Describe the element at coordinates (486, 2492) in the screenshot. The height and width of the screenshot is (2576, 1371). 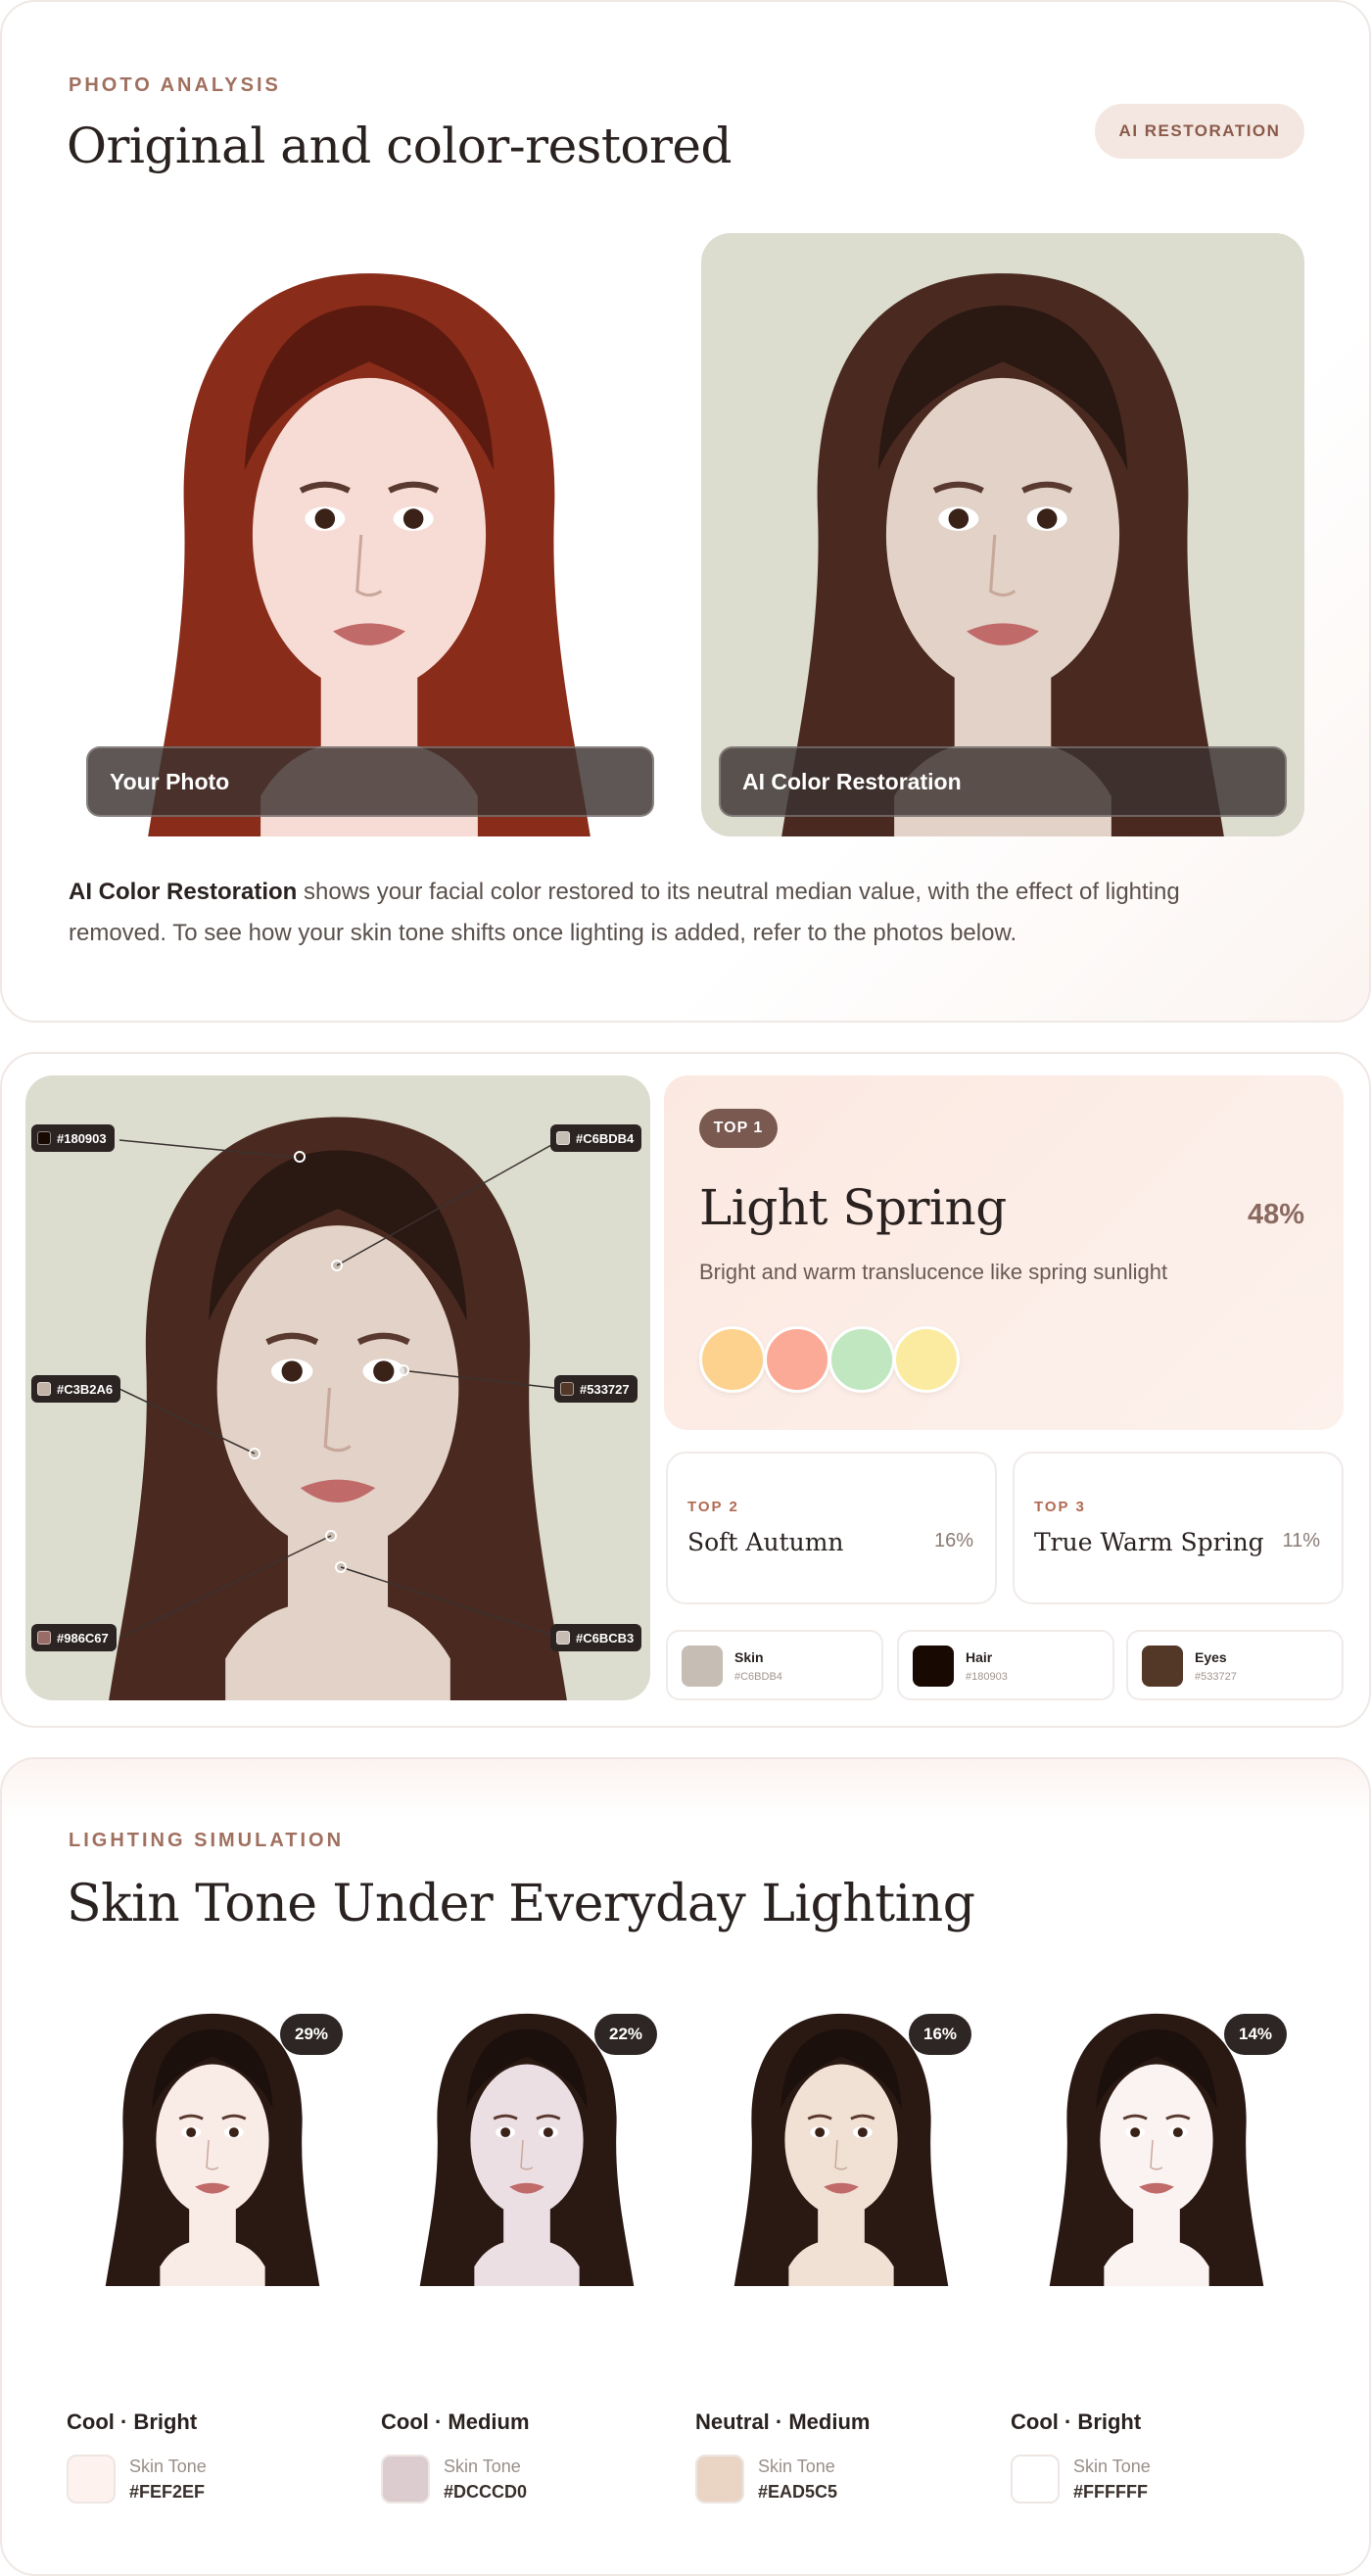
I see `skin-tone-hex: #DCCCD0` at that location.